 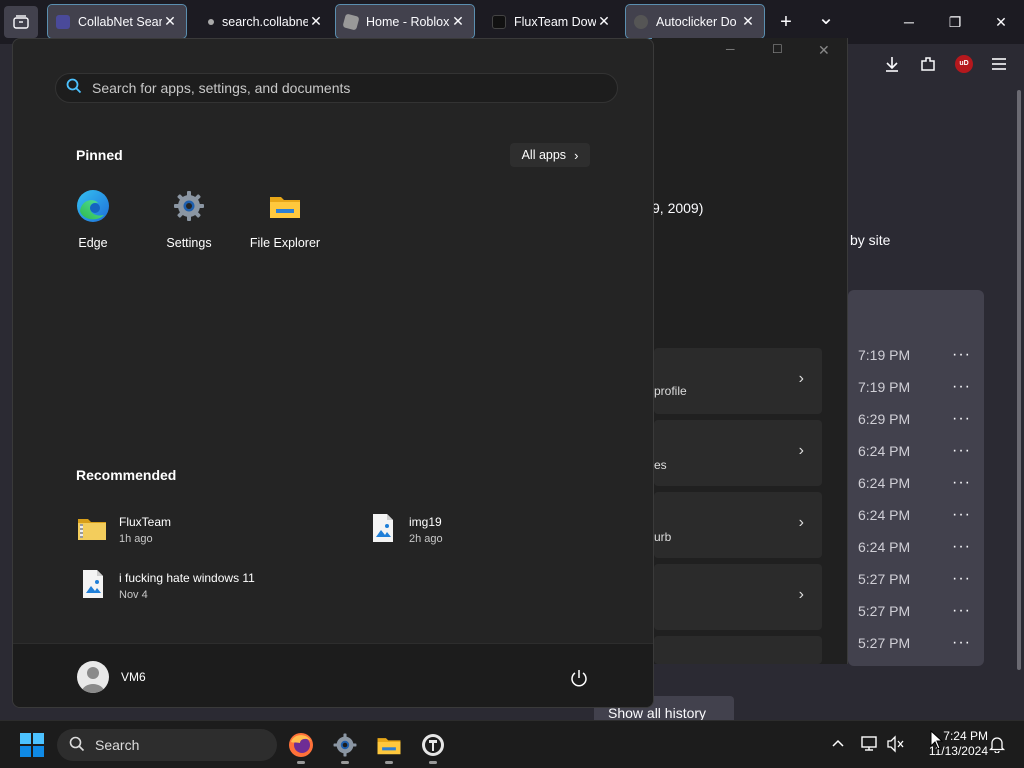 I want to click on settings-minimize-icon: ─, so click(x=730, y=49).